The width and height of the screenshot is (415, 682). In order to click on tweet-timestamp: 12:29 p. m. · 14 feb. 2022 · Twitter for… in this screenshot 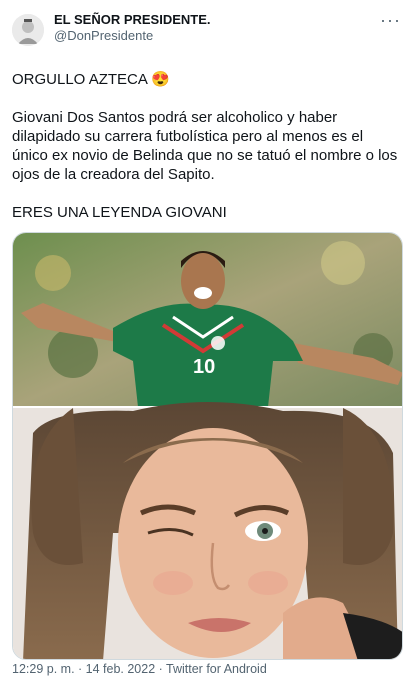, I will do `click(139, 669)`.